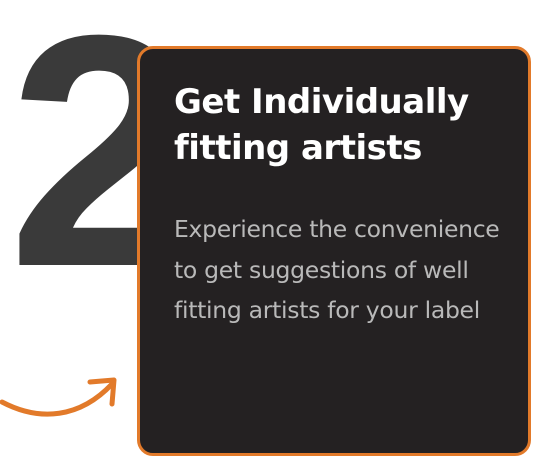 The image size is (536, 462). Describe the element at coordinates (58, 397) in the screenshot. I see `curved-arrow-icon` at that location.